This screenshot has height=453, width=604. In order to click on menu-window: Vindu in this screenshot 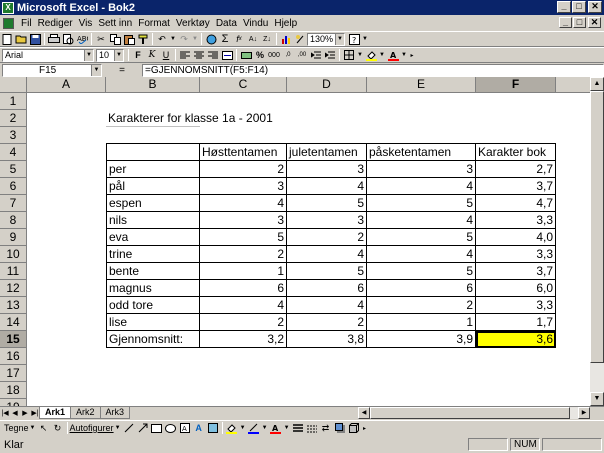, I will do `click(255, 23)`.